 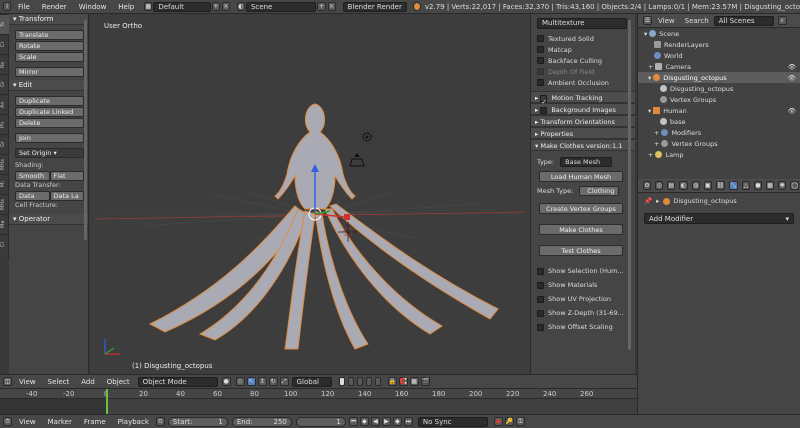 I want to click on preview-range-icon: ⏲, so click(x=160, y=421).